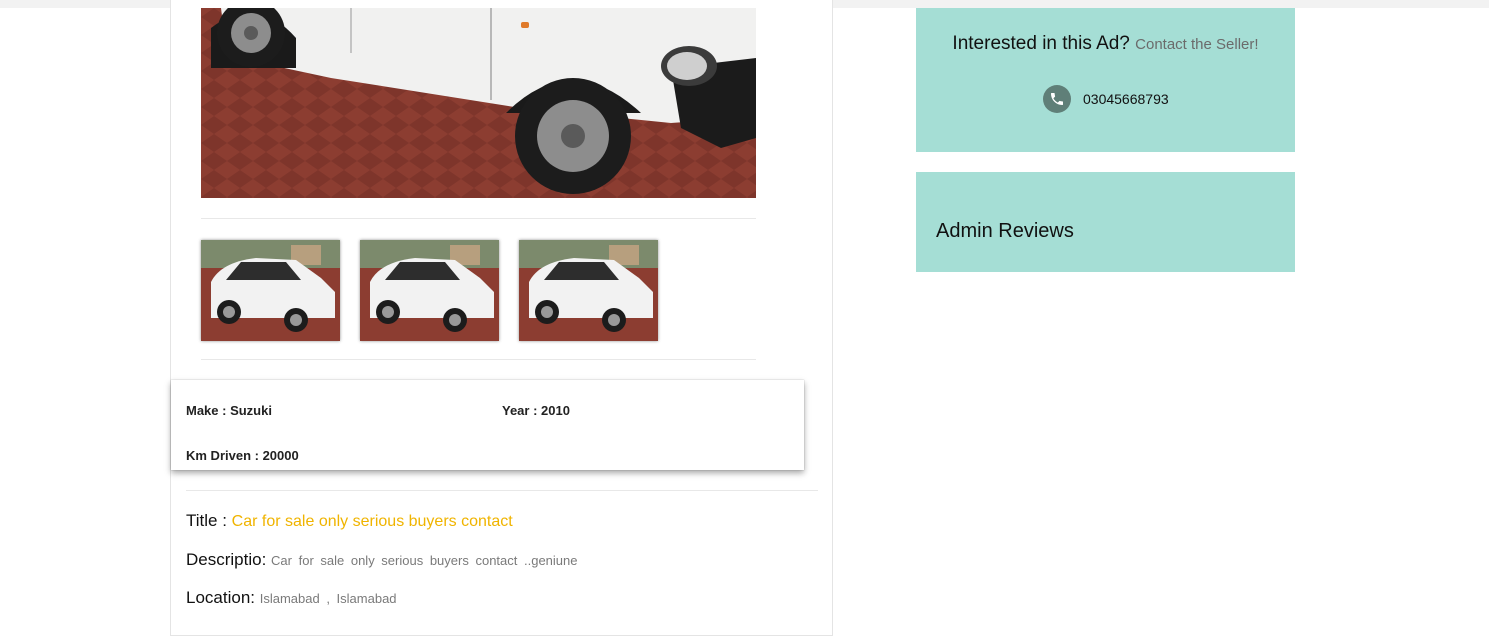  Describe the element at coordinates (242, 455) in the screenshot. I see `spec-km-driven: Km Driven : 20000` at that location.